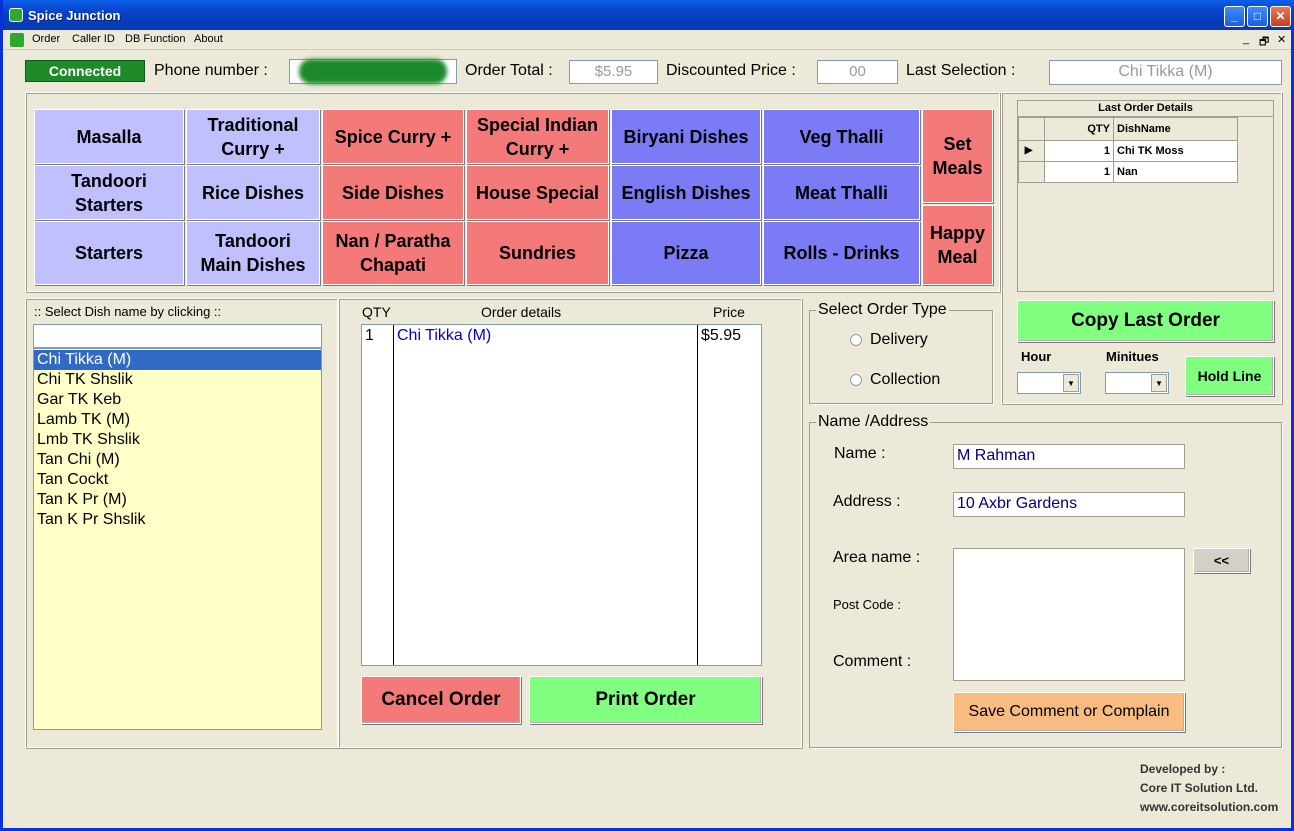 The width and height of the screenshot is (1294, 831). What do you see at coordinates (109, 253) in the screenshot?
I see `category-starters-button: Starters` at bounding box center [109, 253].